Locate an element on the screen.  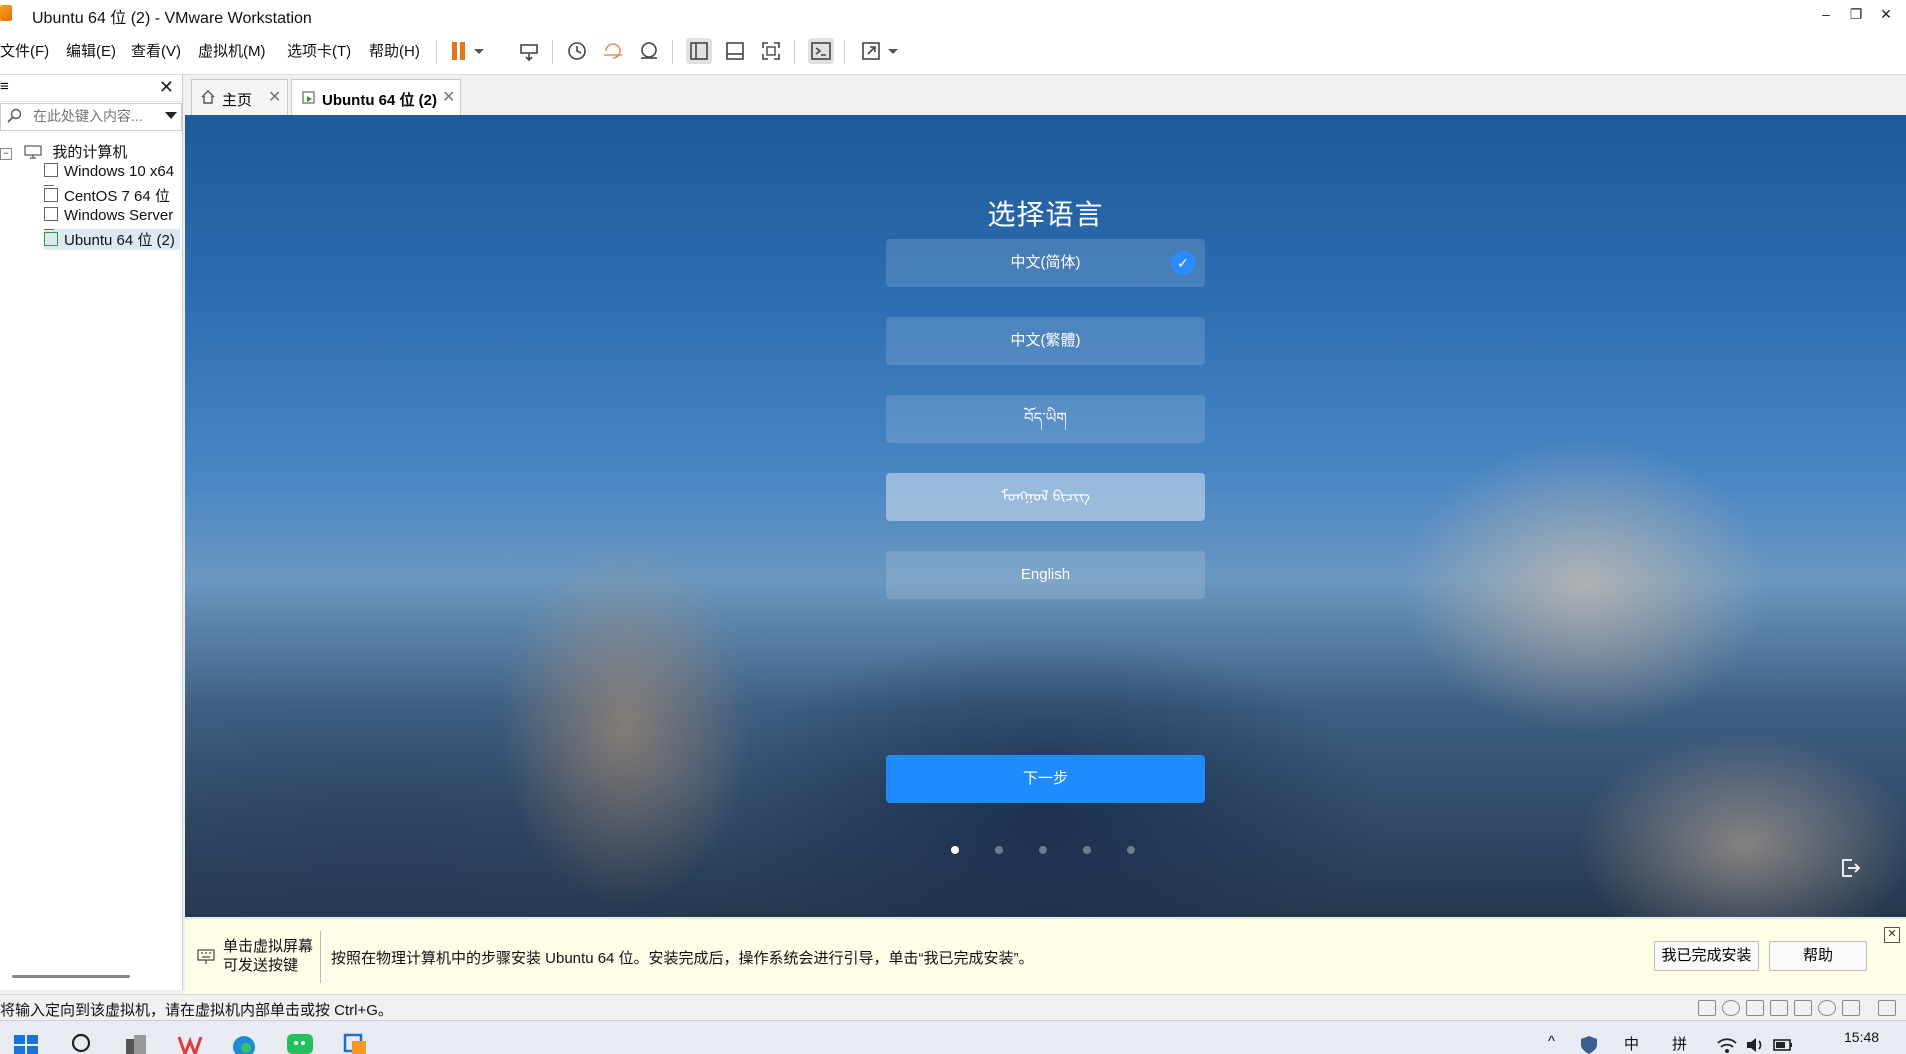
library-search is located at coordinates (91, 117).